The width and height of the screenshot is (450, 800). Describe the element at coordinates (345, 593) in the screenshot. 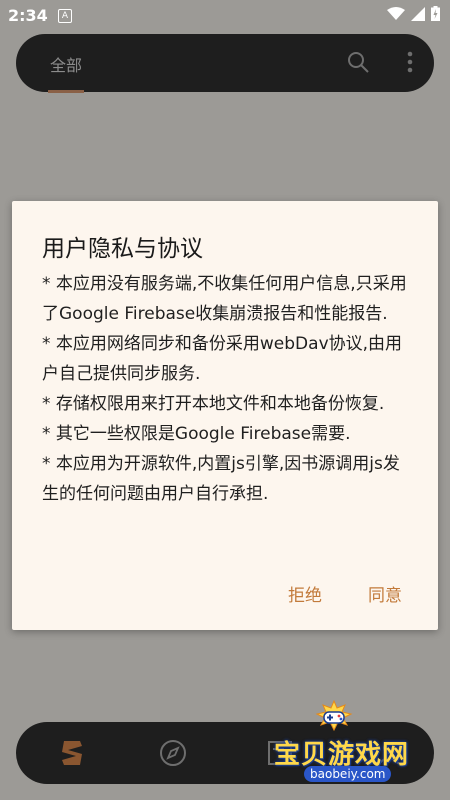

I see `dialog-actions: 拒绝 同意` at that location.